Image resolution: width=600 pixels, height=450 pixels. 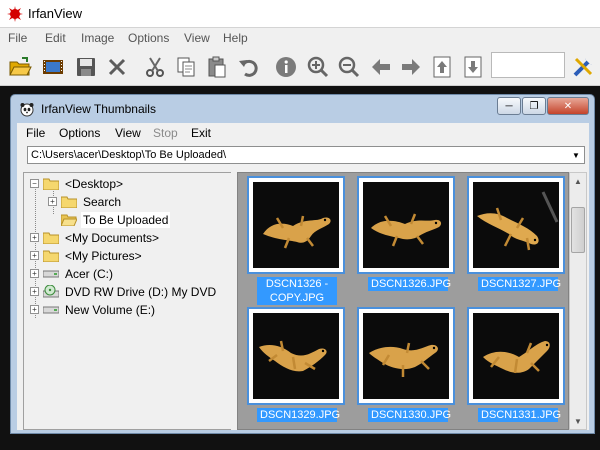 What do you see at coordinates (528, 65) in the screenshot?
I see `toolbar-input-field` at bounding box center [528, 65].